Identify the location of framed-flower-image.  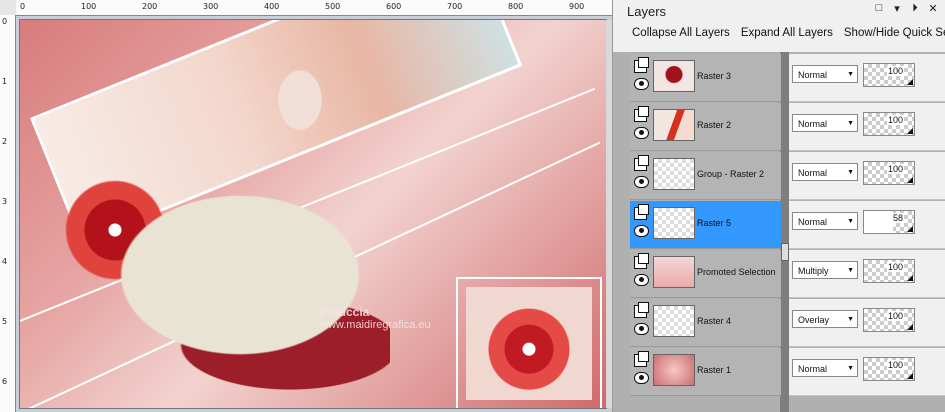
(529, 342).